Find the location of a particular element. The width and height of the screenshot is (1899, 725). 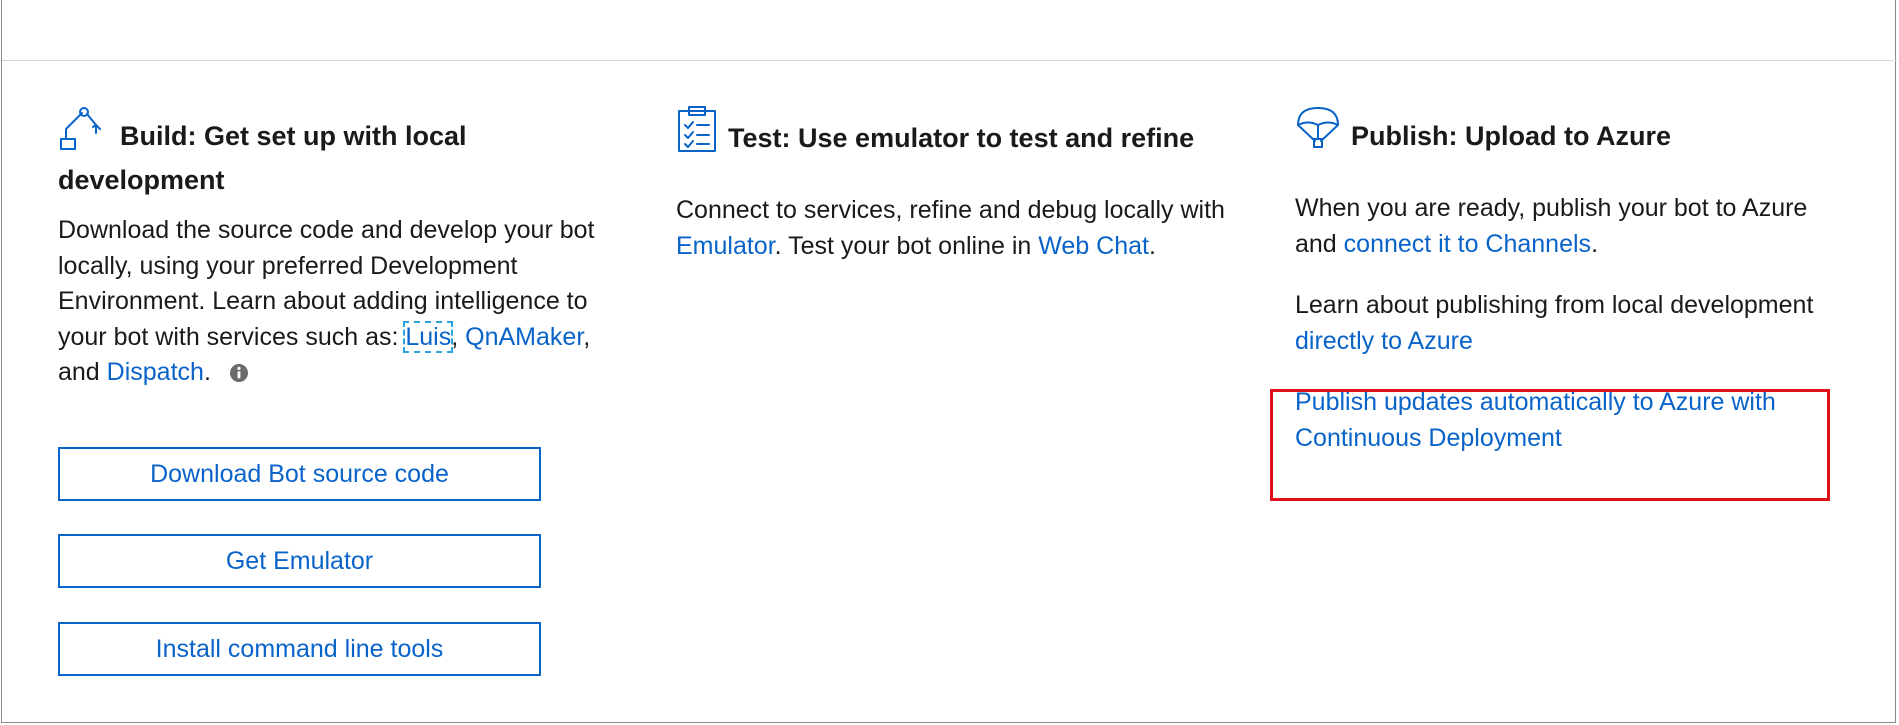

publish-heading: Publish: Upload to Azure is located at coordinates (1575, 133).